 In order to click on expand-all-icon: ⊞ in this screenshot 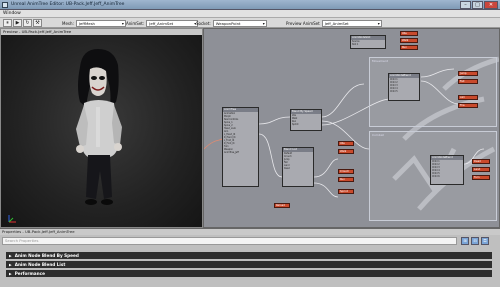, I will do `click(465, 241)`.